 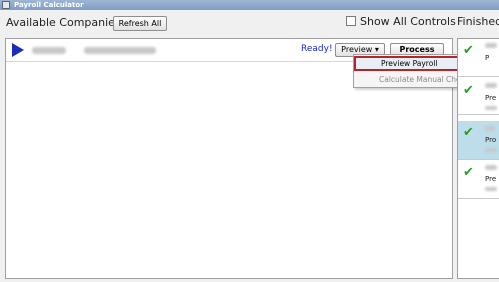 What do you see at coordinates (408, 21) in the screenshot?
I see `show-all-controls-label: Show All Controls` at bounding box center [408, 21].